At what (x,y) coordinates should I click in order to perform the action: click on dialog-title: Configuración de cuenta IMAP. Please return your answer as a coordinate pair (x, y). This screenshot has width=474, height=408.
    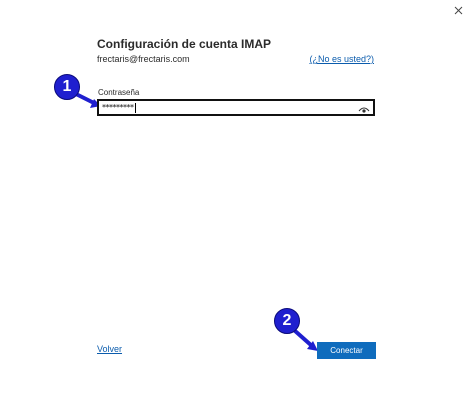
    Looking at the image, I should click on (184, 44).